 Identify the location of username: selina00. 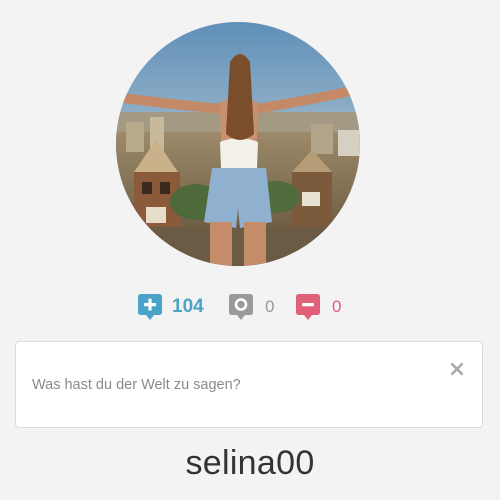
(250, 463).